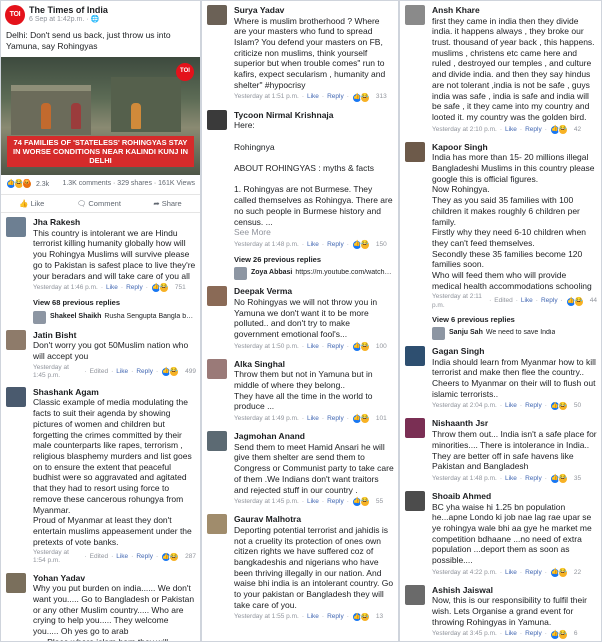  I want to click on comment-time: Yesterday at 1:49 p.m., so click(266, 419).